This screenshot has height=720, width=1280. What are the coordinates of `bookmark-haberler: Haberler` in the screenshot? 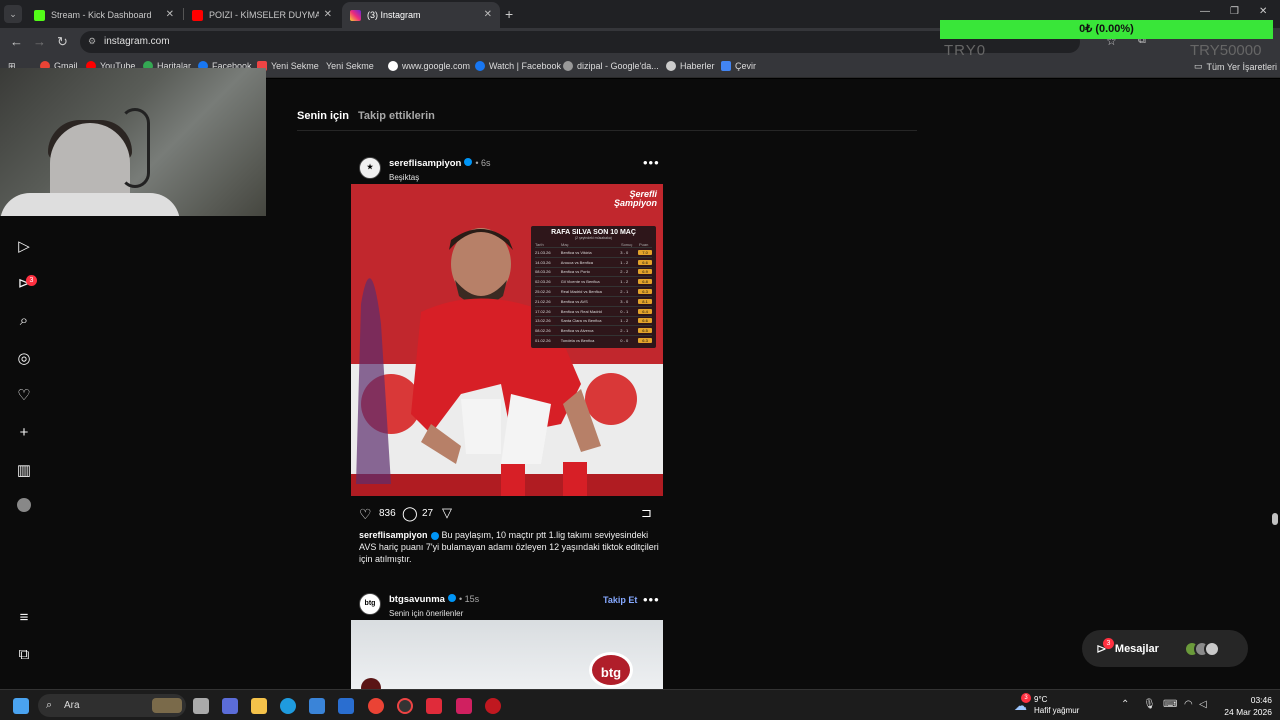 It's located at (690, 66).